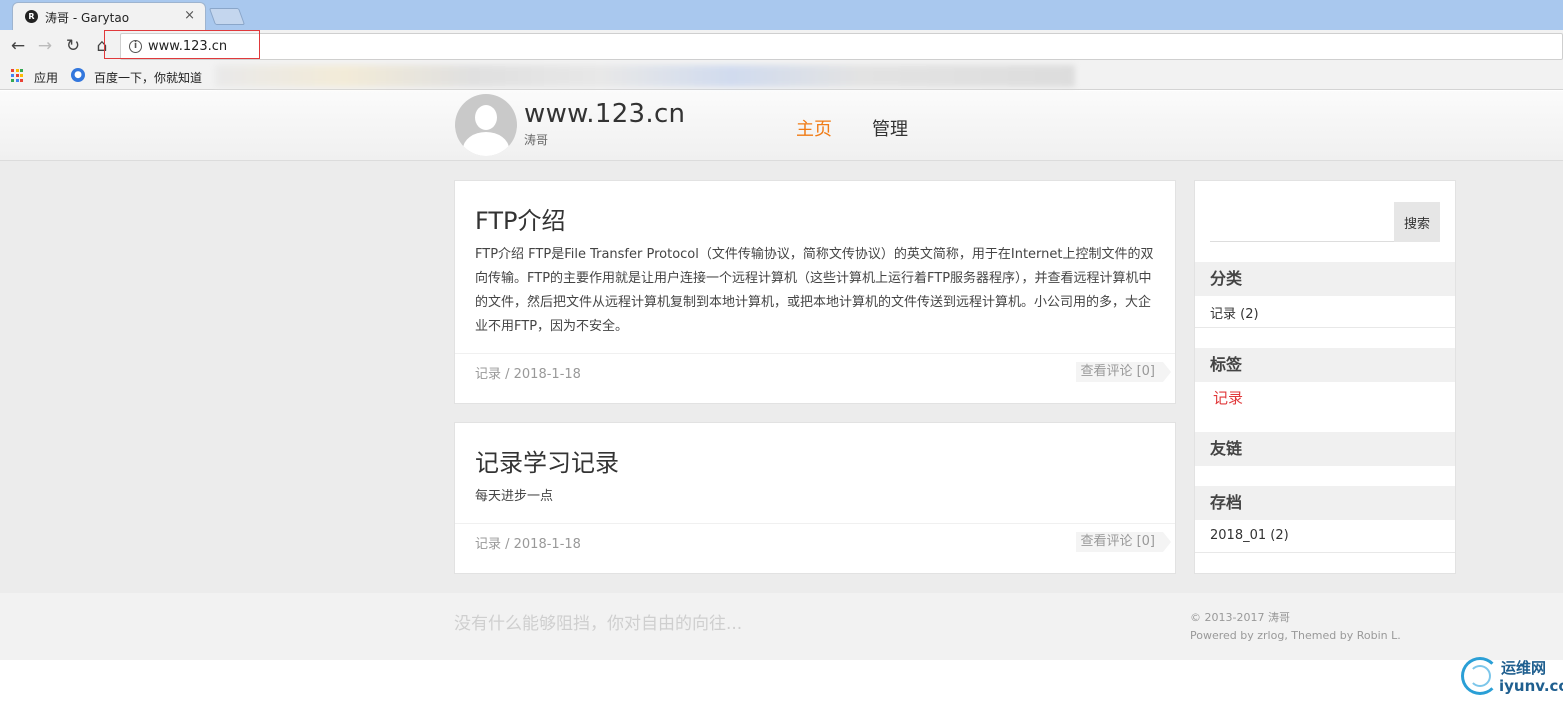 The height and width of the screenshot is (701, 1563). What do you see at coordinates (46, 77) in the screenshot?
I see `bookmark-apps: 应用` at bounding box center [46, 77].